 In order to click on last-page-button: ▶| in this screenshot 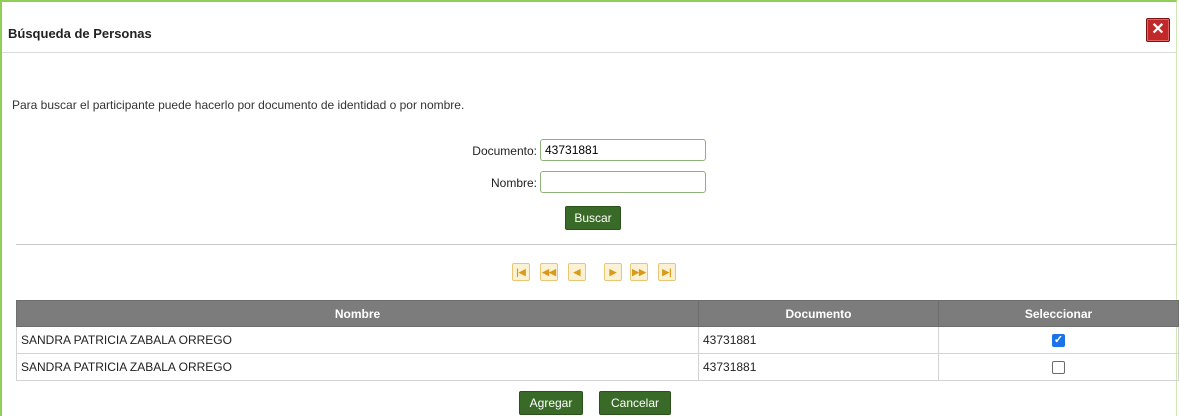, I will do `click(667, 272)`.